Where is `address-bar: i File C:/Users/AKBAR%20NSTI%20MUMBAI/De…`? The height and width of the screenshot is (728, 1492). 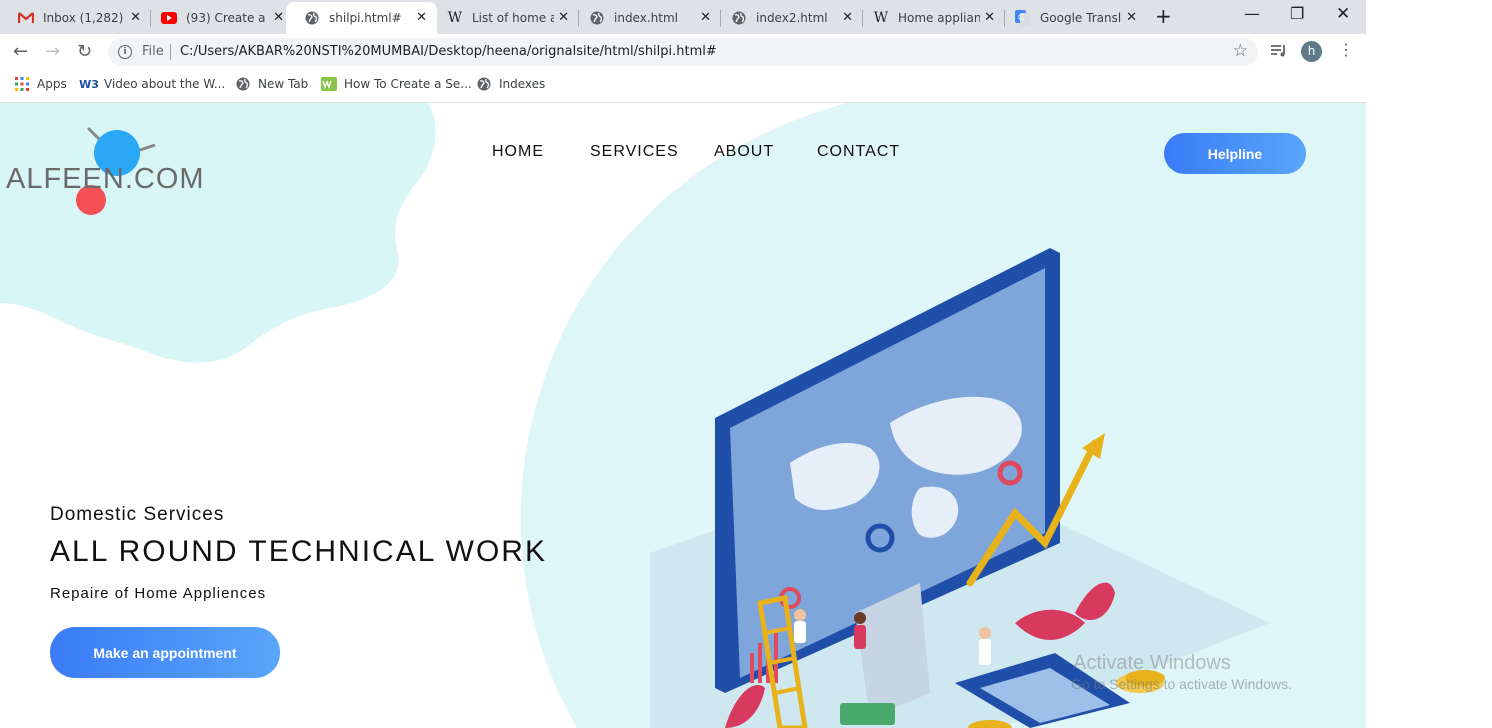
address-bar: i File C:/Users/AKBAR%20NSTI%20MUMBAI/De… is located at coordinates (683, 52).